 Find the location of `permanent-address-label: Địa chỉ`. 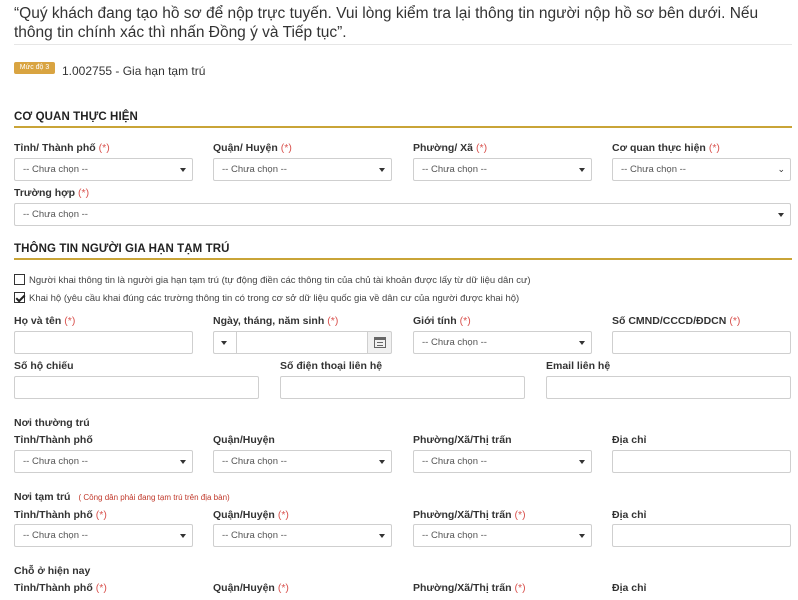

permanent-address-label: Địa chỉ is located at coordinates (629, 440).